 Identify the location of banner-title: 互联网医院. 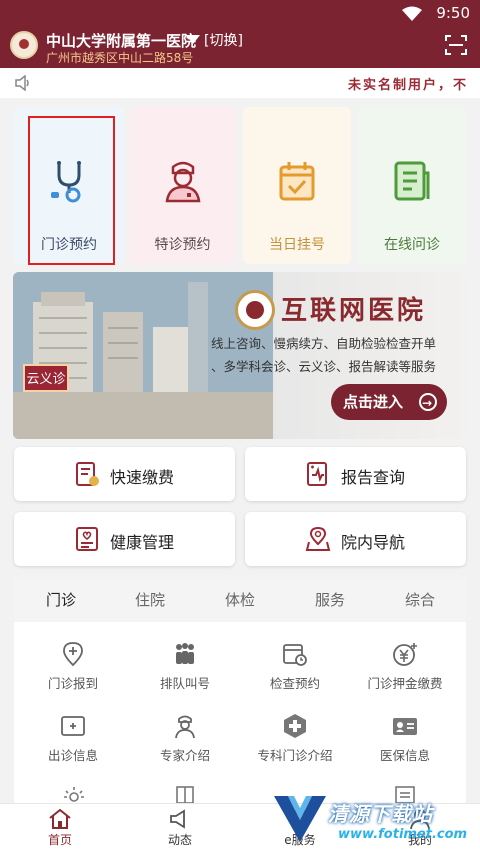
(354, 311).